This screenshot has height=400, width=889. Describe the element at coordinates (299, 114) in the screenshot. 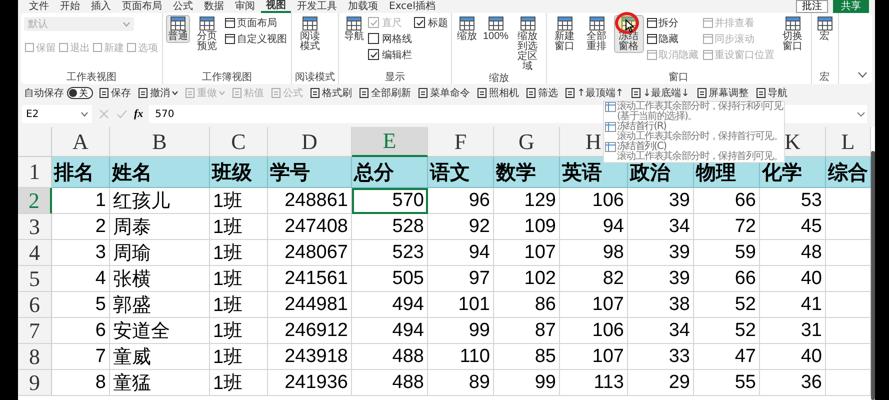

I see `formula-input: 570` at that location.